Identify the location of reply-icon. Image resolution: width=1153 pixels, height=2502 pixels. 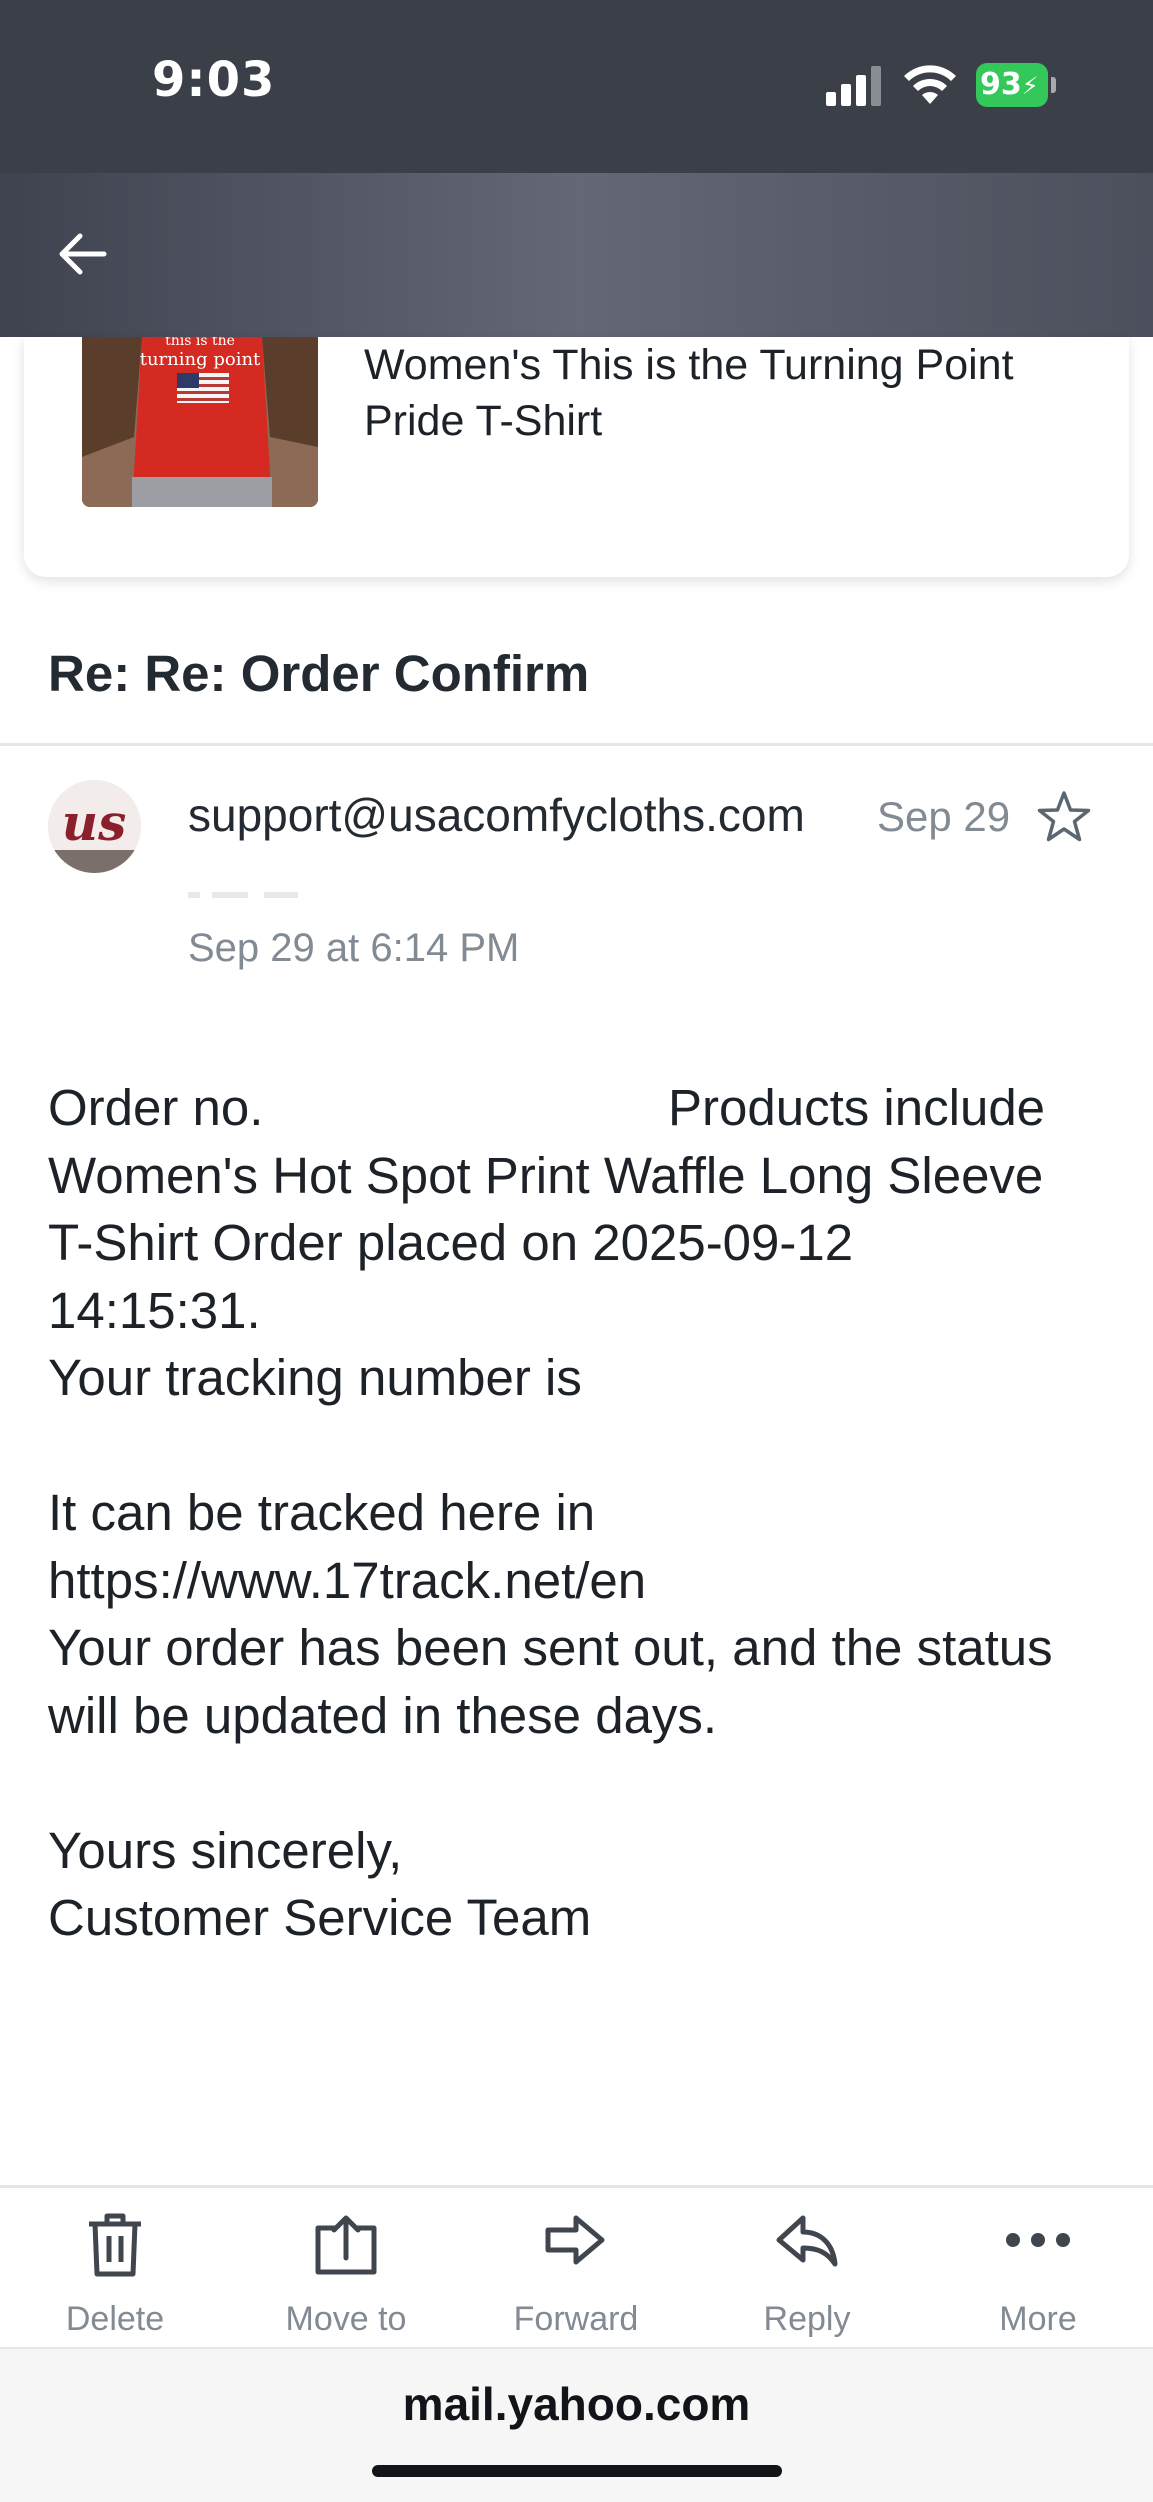
(807, 2241).